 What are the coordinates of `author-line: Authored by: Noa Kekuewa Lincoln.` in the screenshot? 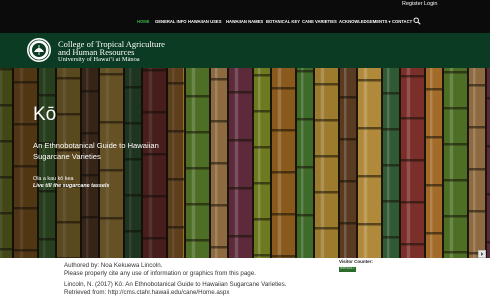 It's located at (113, 265).